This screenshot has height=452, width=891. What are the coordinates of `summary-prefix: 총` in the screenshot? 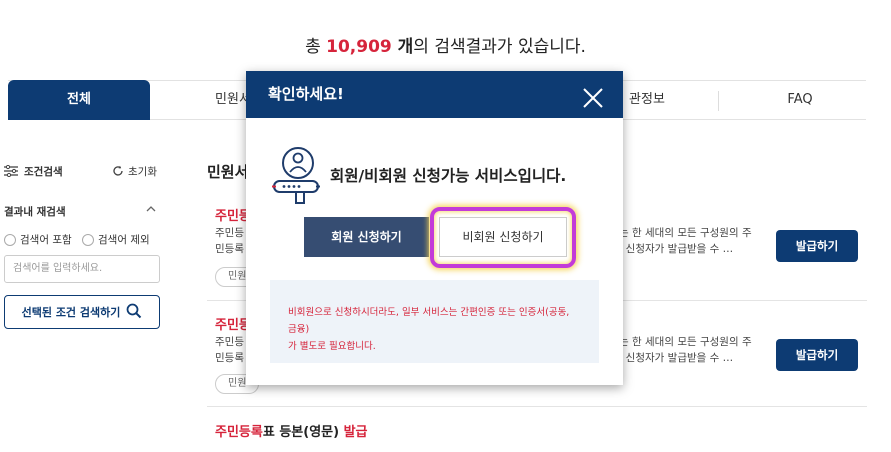 It's located at (316, 47).